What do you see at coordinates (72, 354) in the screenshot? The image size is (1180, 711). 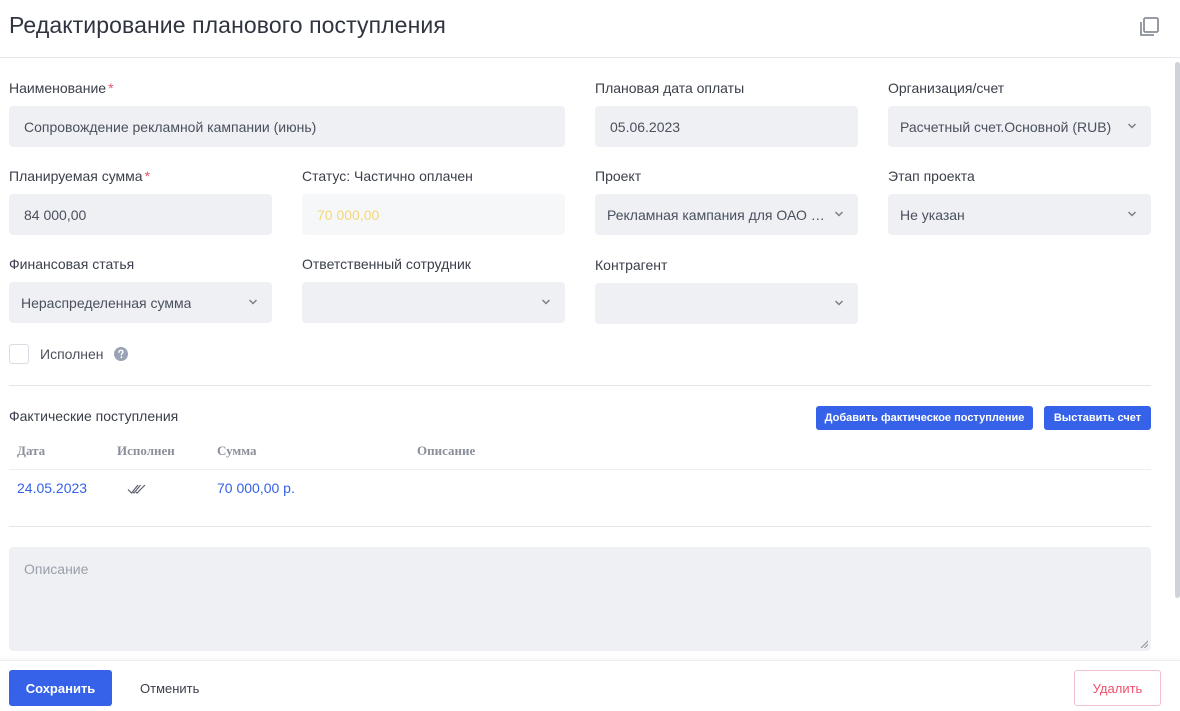 I see `done-checkbox-label: Исполнен` at bounding box center [72, 354].